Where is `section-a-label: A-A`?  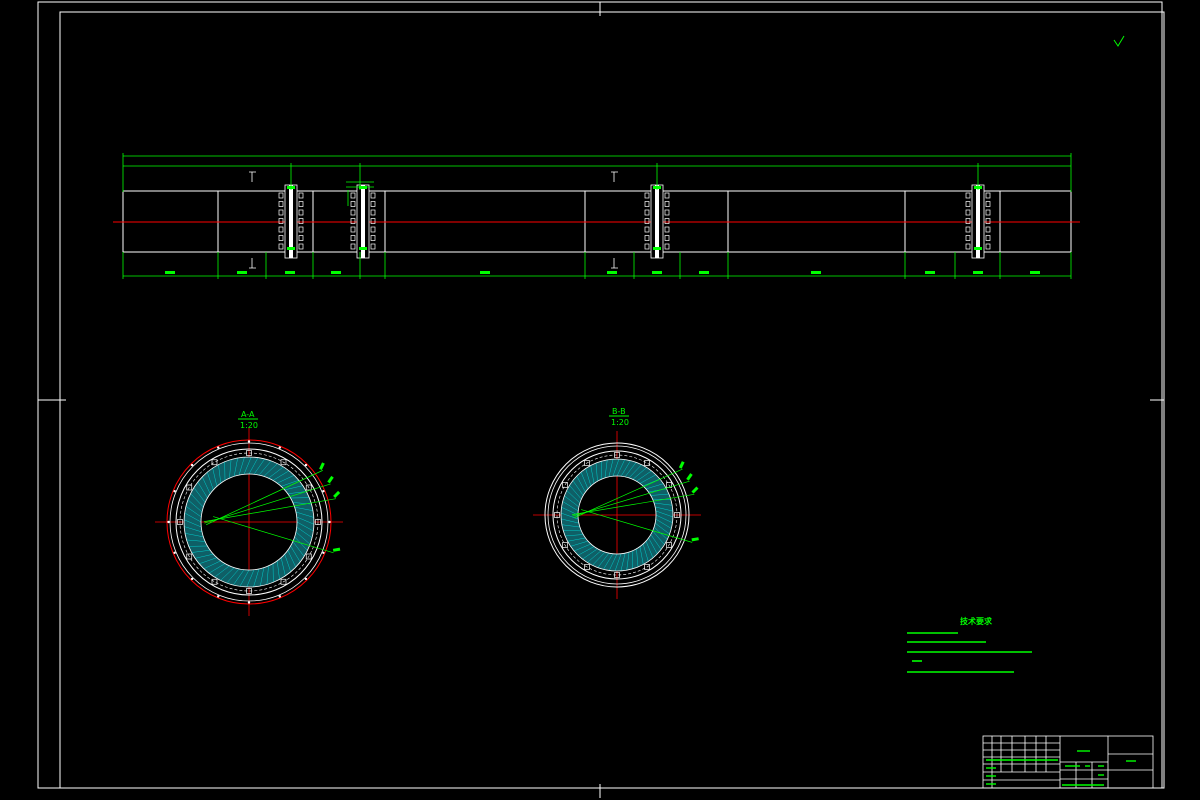
section-a-label: A-A is located at coordinates (248, 414).